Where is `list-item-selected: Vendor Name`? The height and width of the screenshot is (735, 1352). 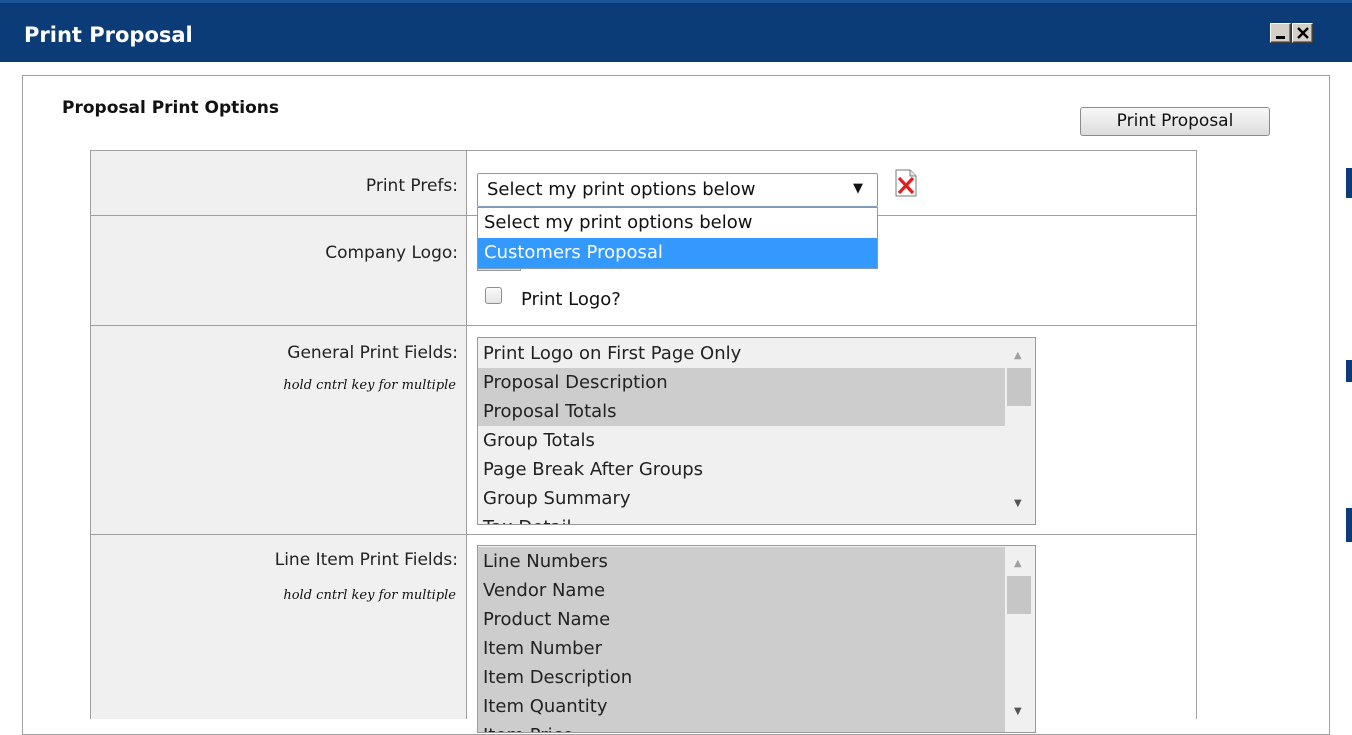 list-item-selected: Vendor Name is located at coordinates (741, 590).